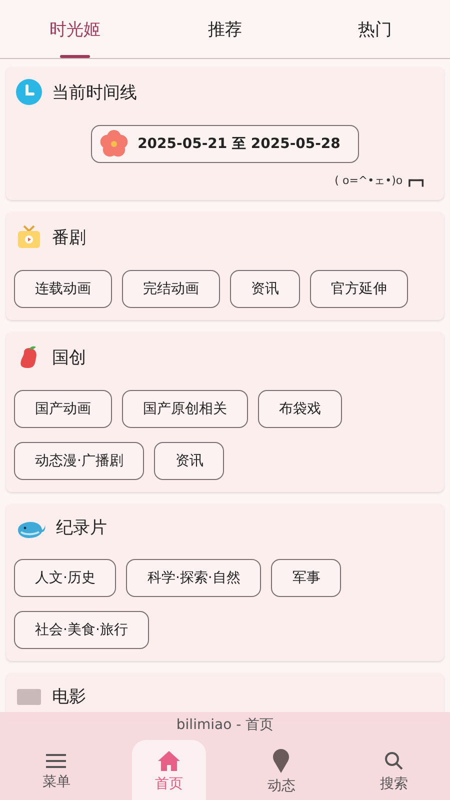 The image size is (450, 800). What do you see at coordinates (63, 289) in the screenshot?
I see `category-chip: 连载动画` at bounding box center [63, 289].